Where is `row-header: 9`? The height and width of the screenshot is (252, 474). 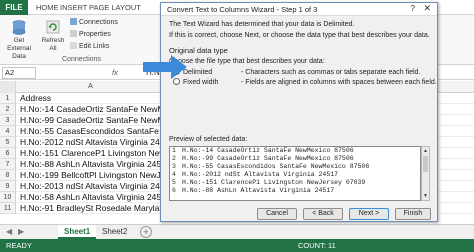 row-header: 9 is located at coordinates (8, 186).